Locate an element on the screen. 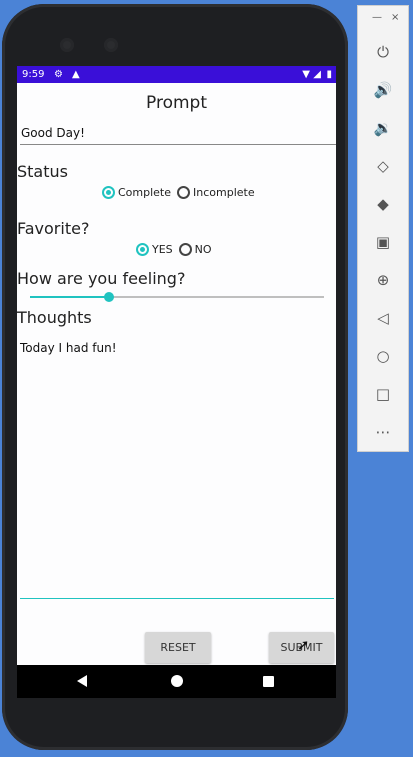 The image size is (413, 757). battery-icon: ▮ is located at coordinates (329, 74).